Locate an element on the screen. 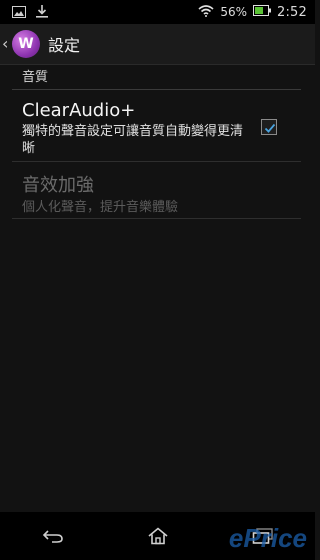 The image size is (320, 560). checkmark-icon is located at coordinates (270, 128).